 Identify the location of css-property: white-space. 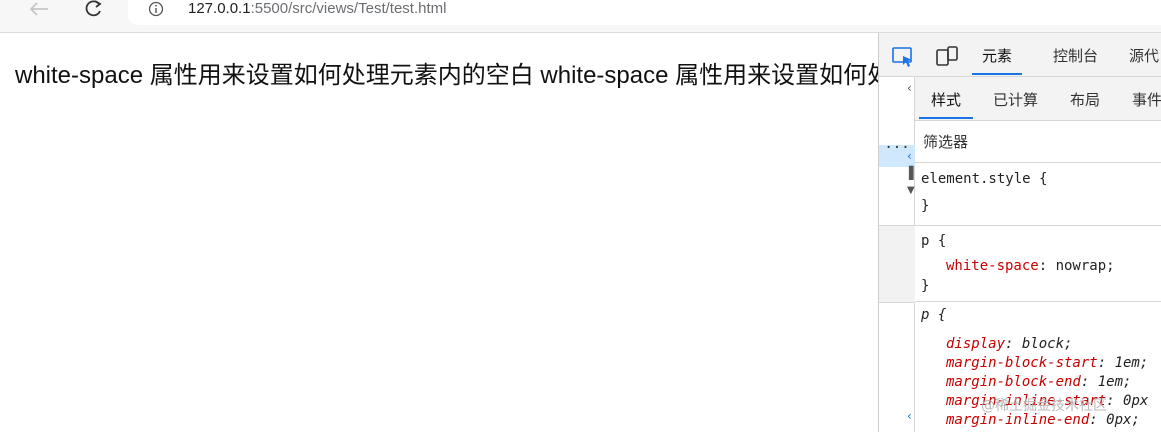
(992, 266).